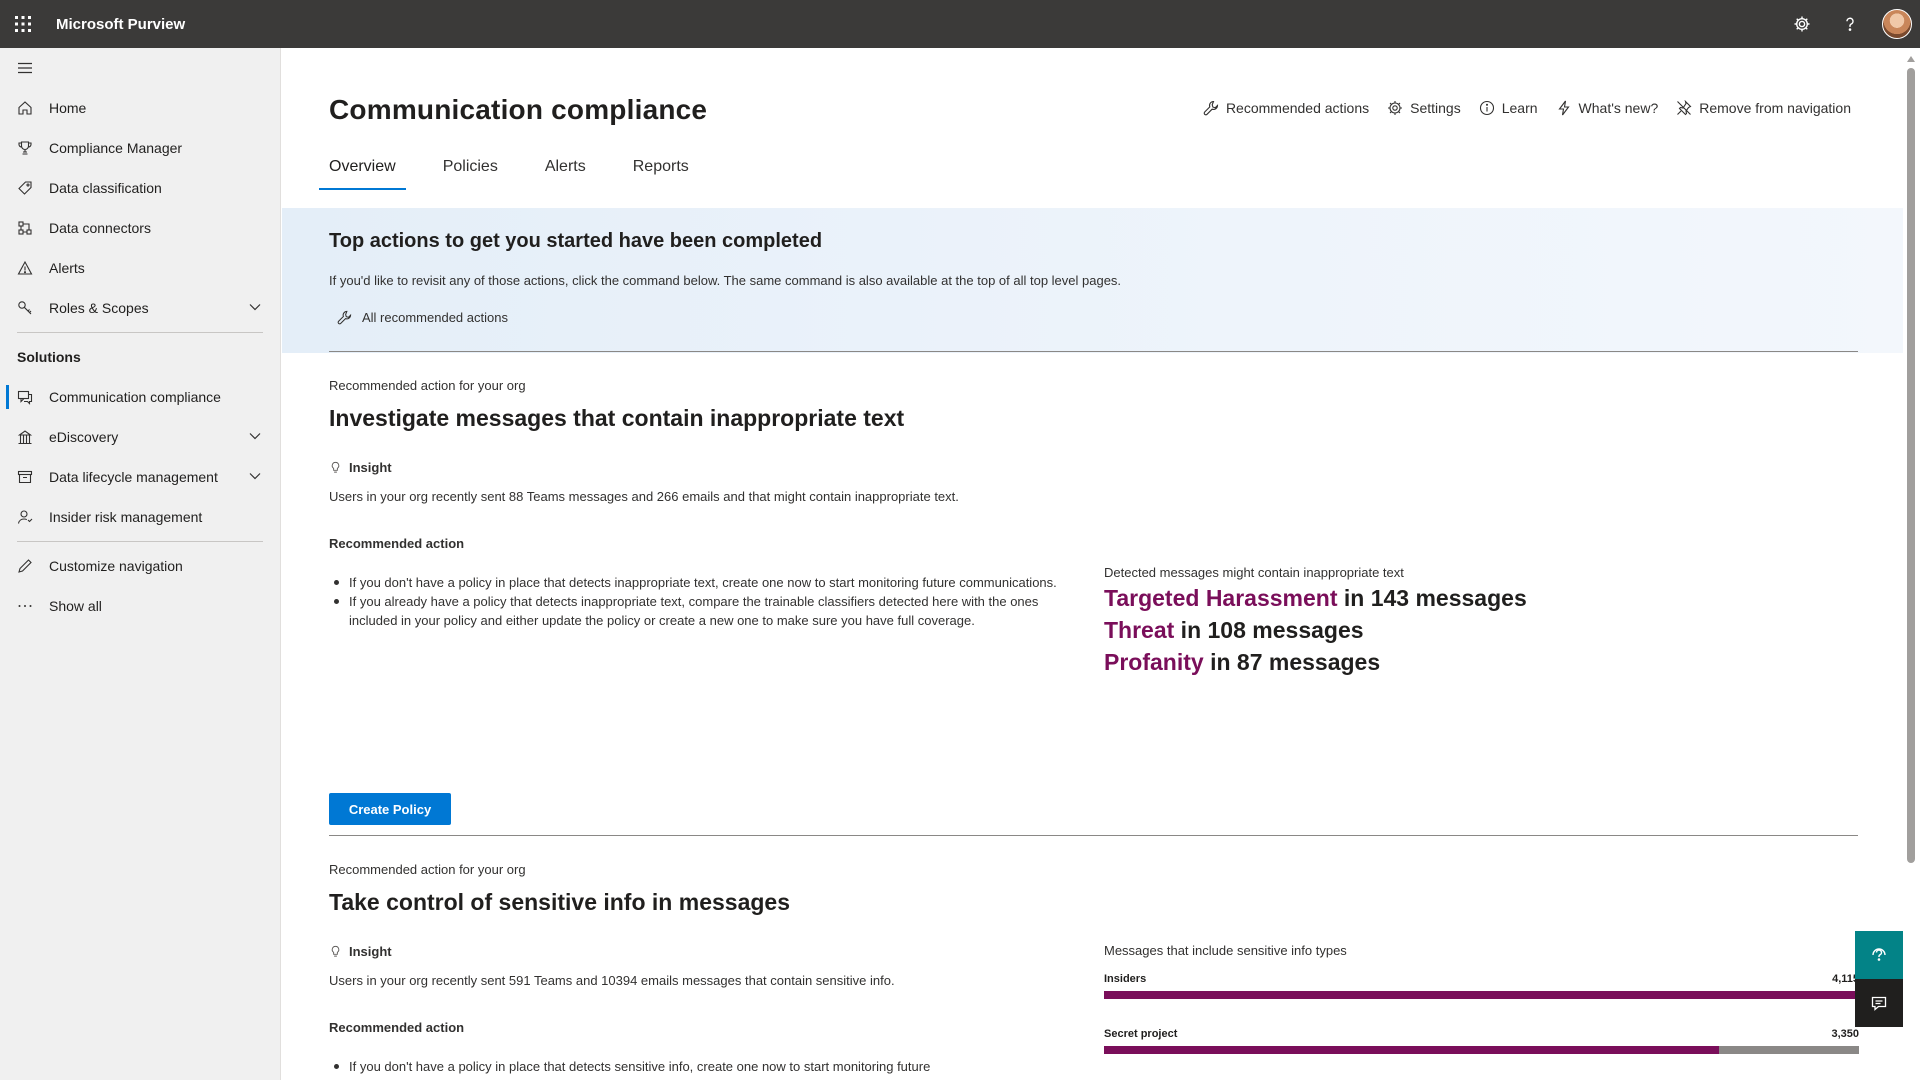 The image size is (1920, 1080). What do you see at coordinates (960, 24) in the screenshot?
I see `top-bar: Microsoft Purview` at bounding box center [960, 24].